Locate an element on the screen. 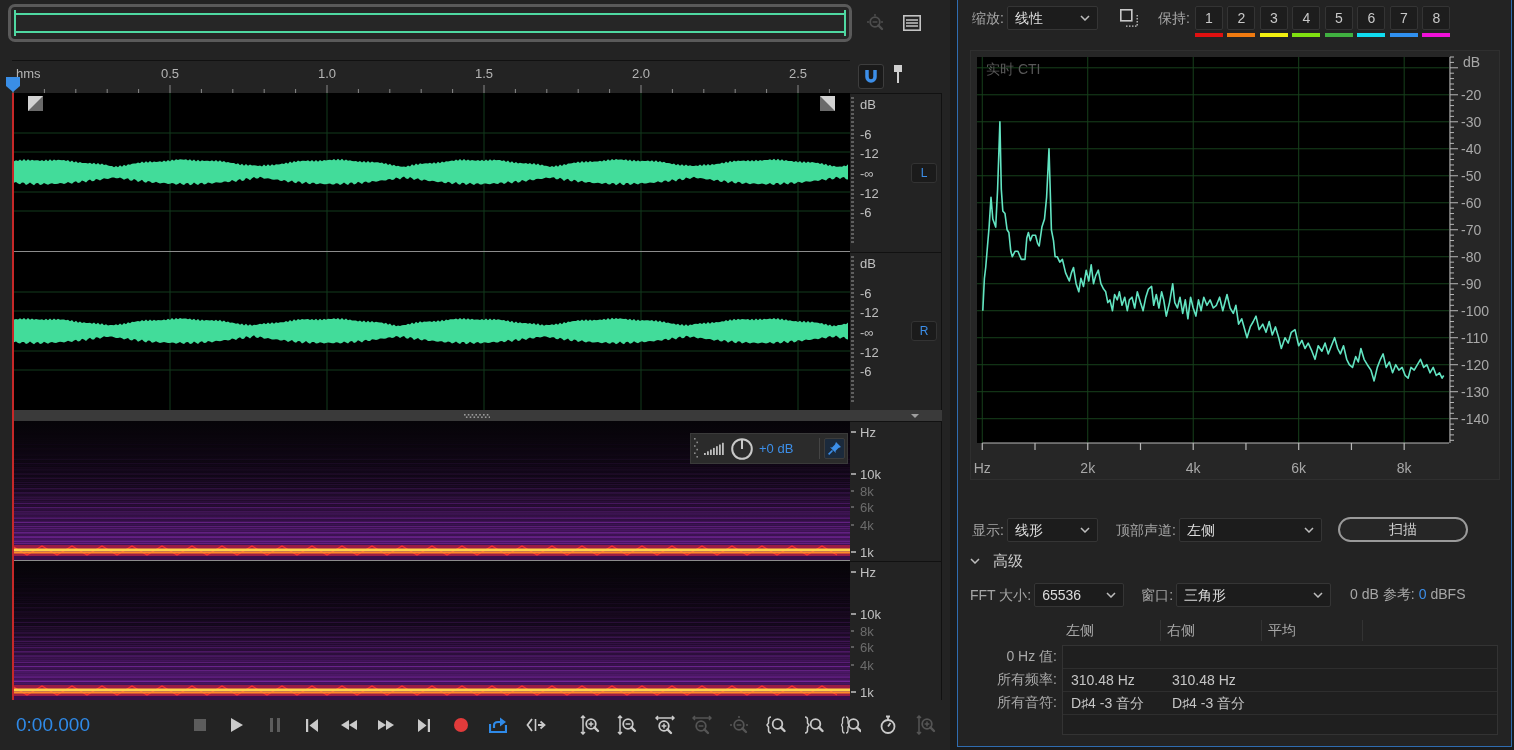 The width and height of the screenshot is (1514, 750). stop-icon is located at coordinates (200, 725).